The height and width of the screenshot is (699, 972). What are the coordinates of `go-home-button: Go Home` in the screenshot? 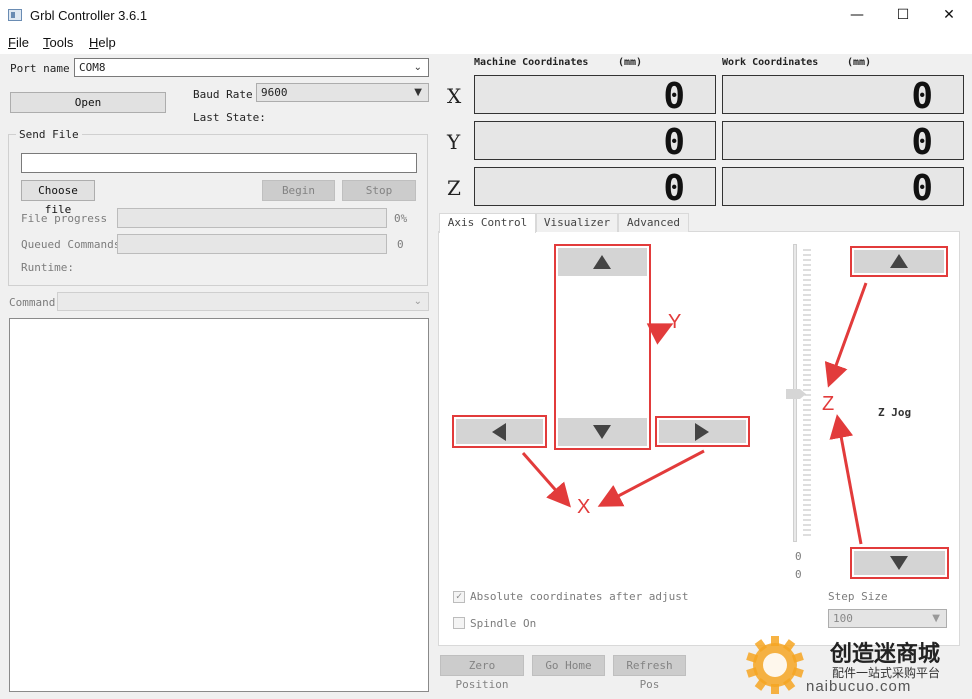 It's located at (568, 665).